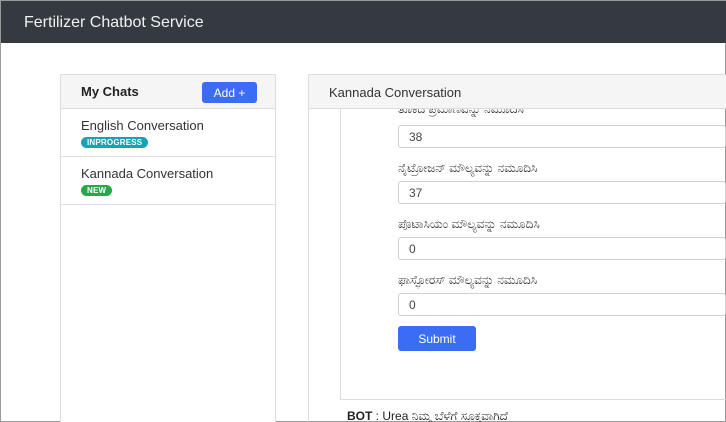  I want to click on chat-item-english: English Conversation INPROGRESS, so click(168, 133).